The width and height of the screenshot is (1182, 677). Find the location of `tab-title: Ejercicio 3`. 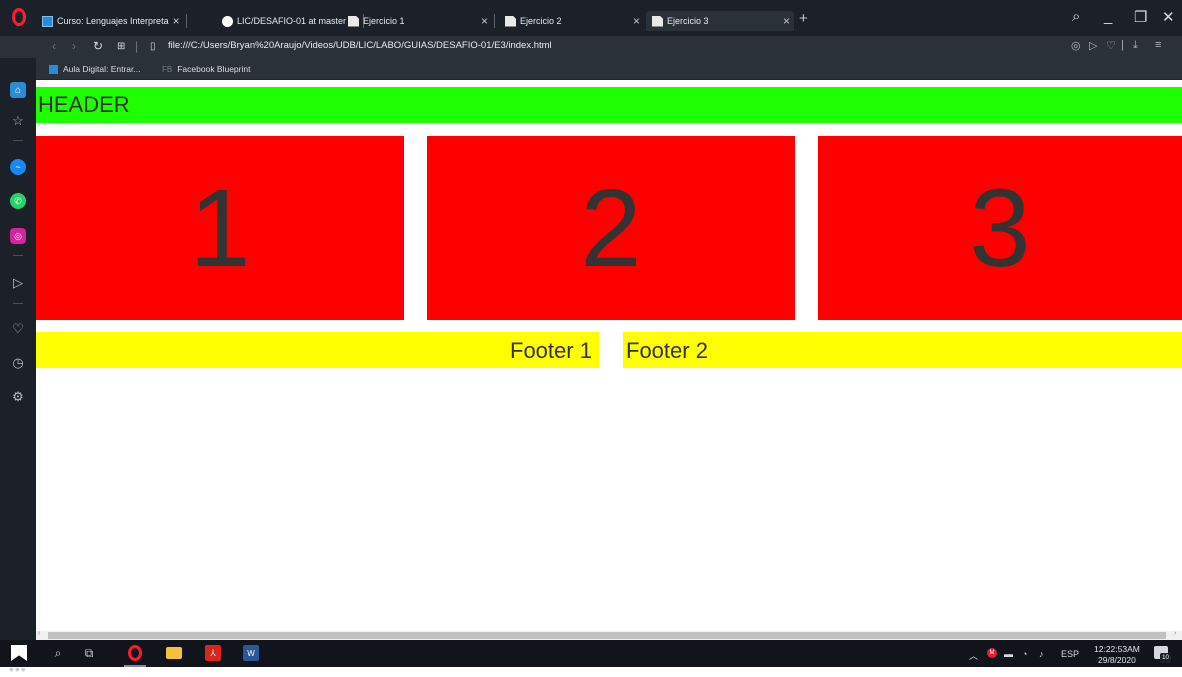

tab-title: Ejercicio 3 is located at coordinates (688, 21).